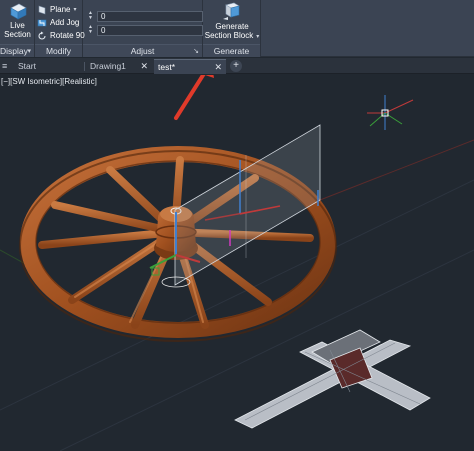 The width and height of the screenshot is (474, 451). I want to click on live-section-label-1: Live, so click(17, 25).